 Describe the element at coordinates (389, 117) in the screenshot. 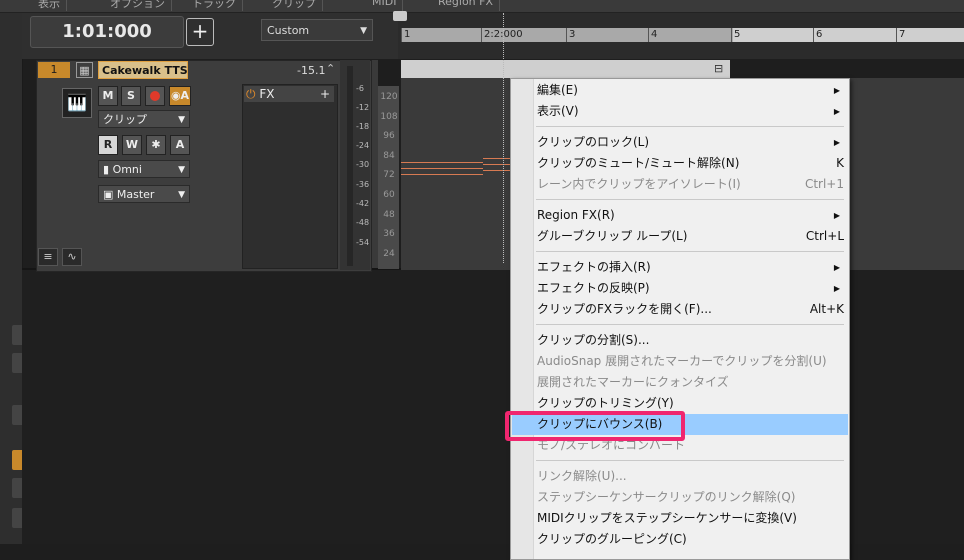

I see `velocity-label: 108` at that location.